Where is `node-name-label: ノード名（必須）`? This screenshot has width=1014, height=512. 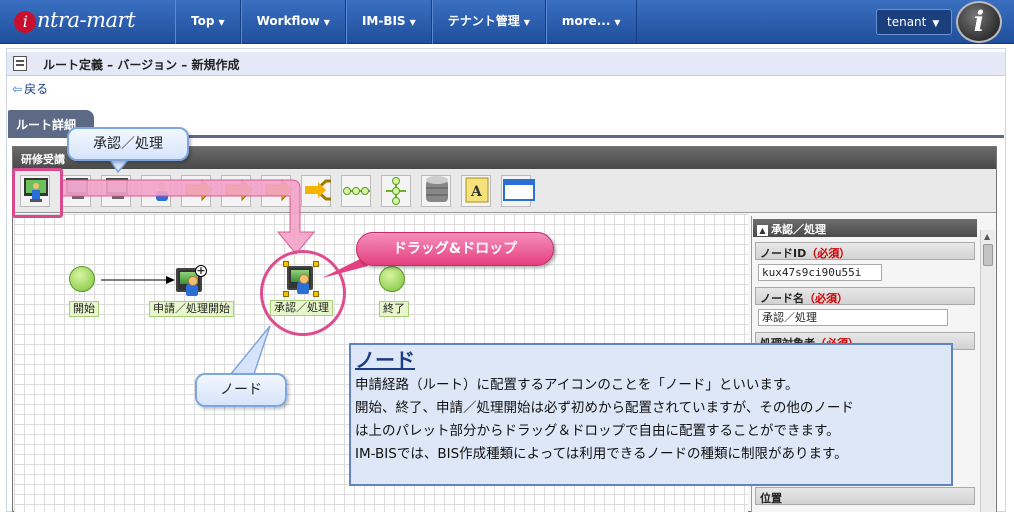
node-name-label: ノード名（必須） is located at coordinates (865, 296).